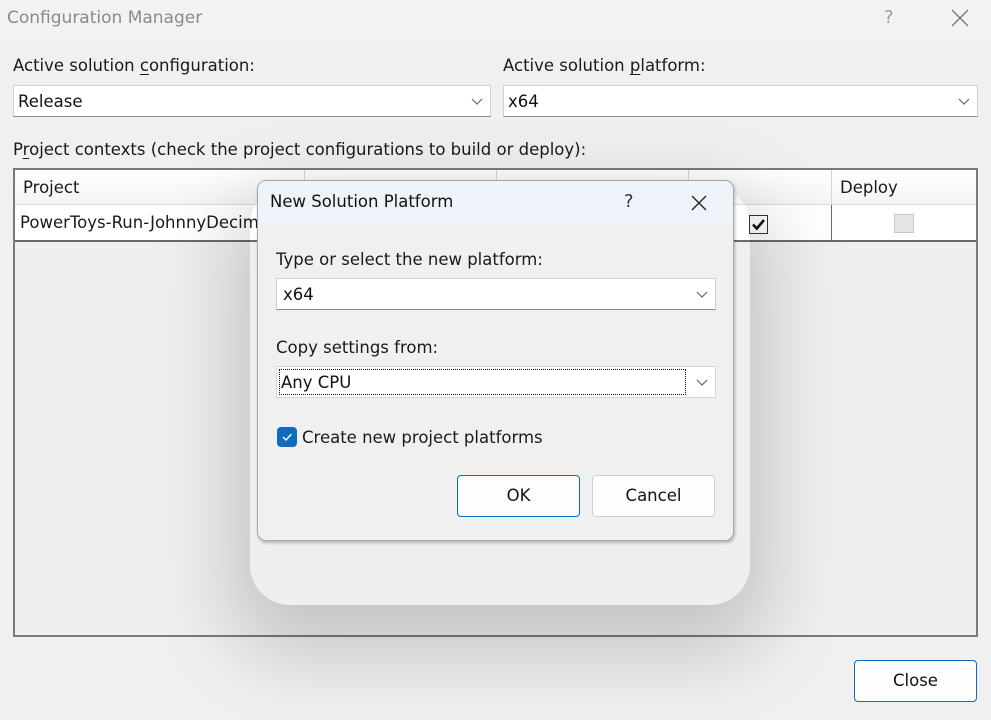  What do you see at coordinates (105, 18) in the screenshot?
I see `window-title: Configuration Manager` at bounding box center [105, 18].